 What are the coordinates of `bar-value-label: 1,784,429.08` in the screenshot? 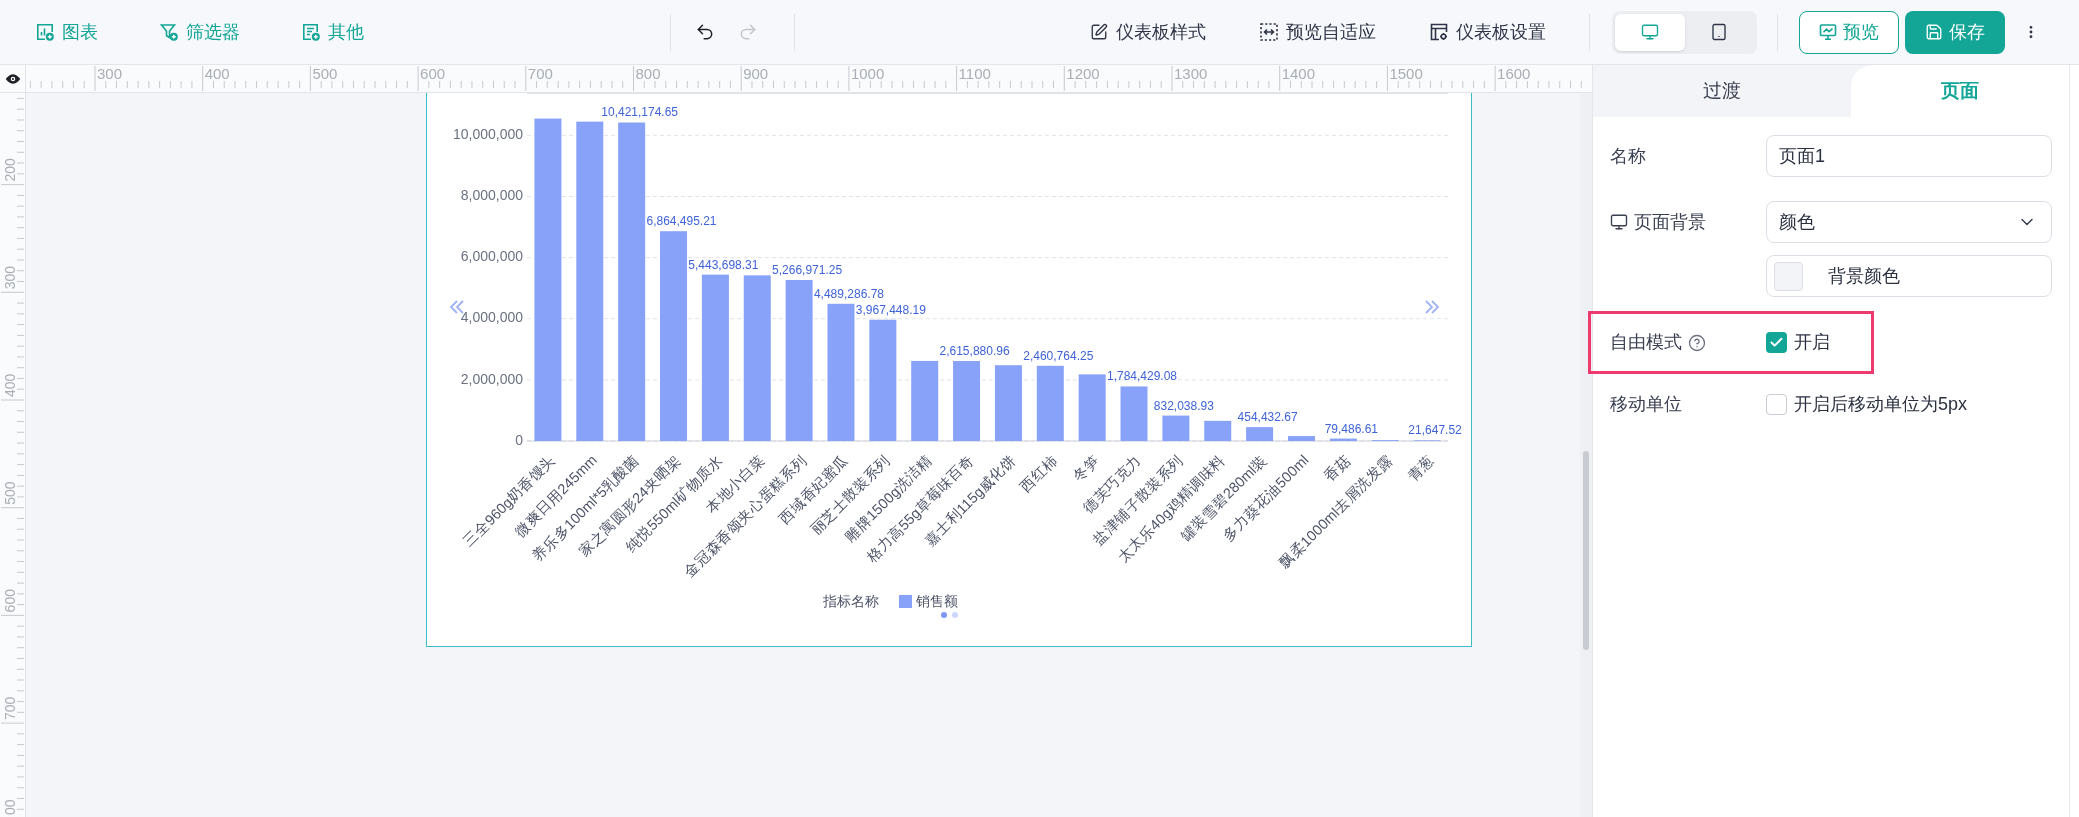 It's located at (1142, 376).